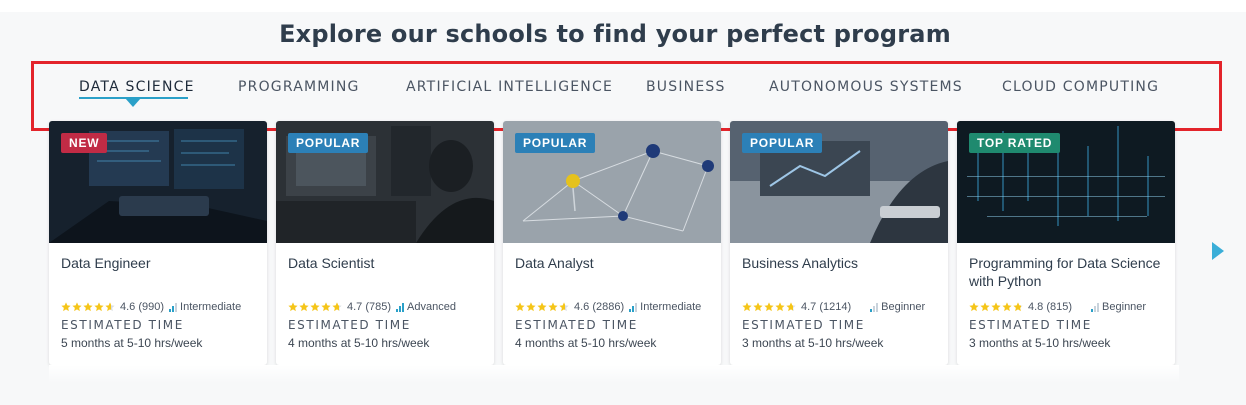  What do you see at coordinates (1036, 307) in the screenshot?
I see `rating-number: 4.8` at bounding box center [1036, 307].